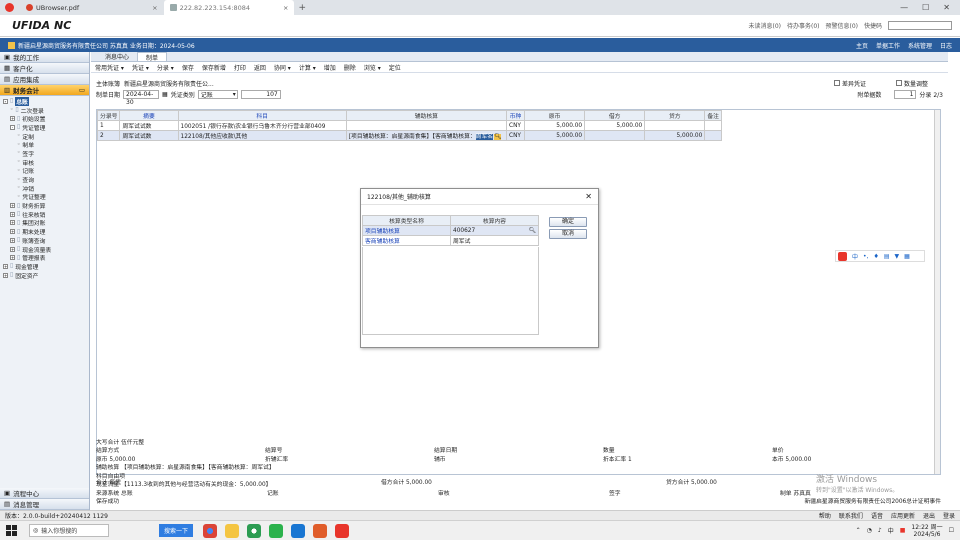  Describe the element at coordinates (615, 135) in the screenshot. I see `grid-cell-debit` at that location.